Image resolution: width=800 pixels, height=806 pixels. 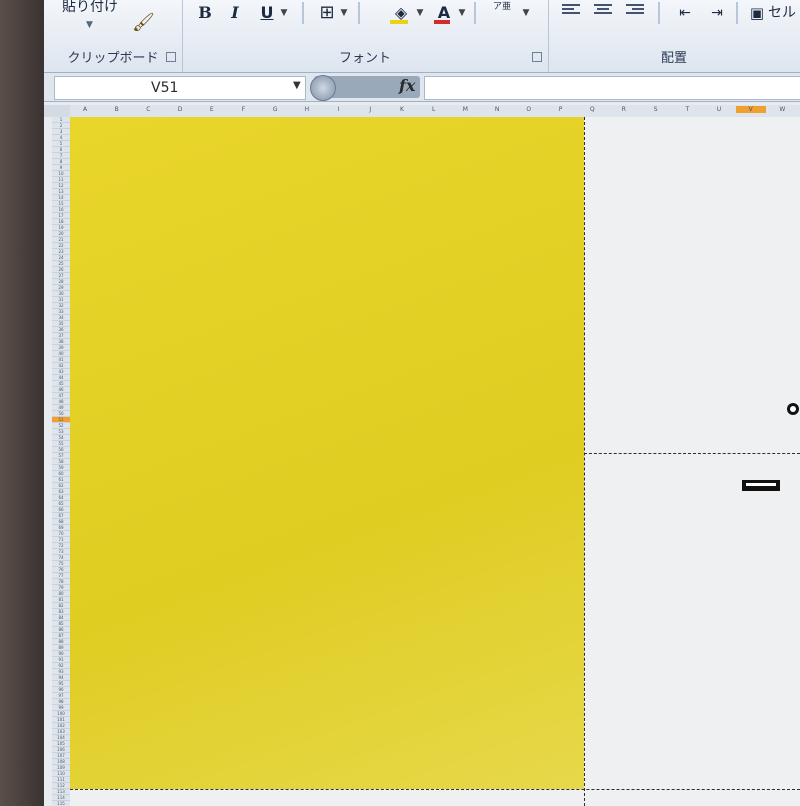 What do you see at coordinates (323, 88) in the screenshot?
I see `splitter-handle-icon` at bounding box center [323, 88].